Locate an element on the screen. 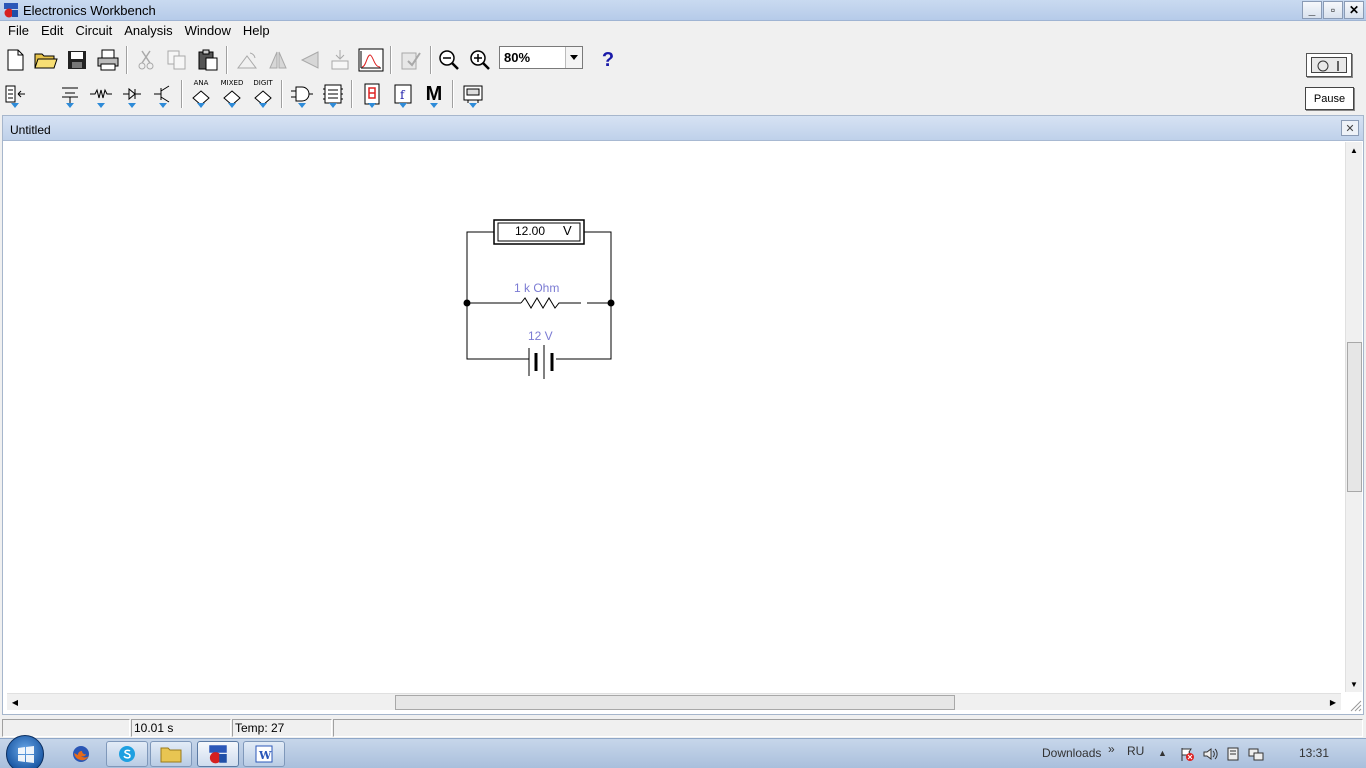  taskbar-word: W is located at coordinates (264, 754).